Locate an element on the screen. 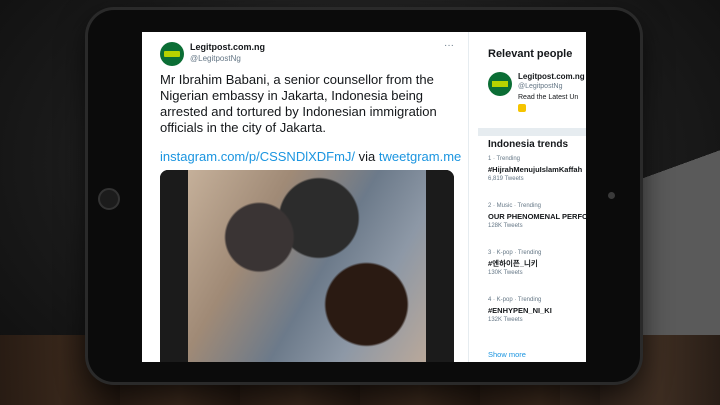 The height and width of the screenshot is (405, 720). via-label: via is located at coordinates (367, 156).